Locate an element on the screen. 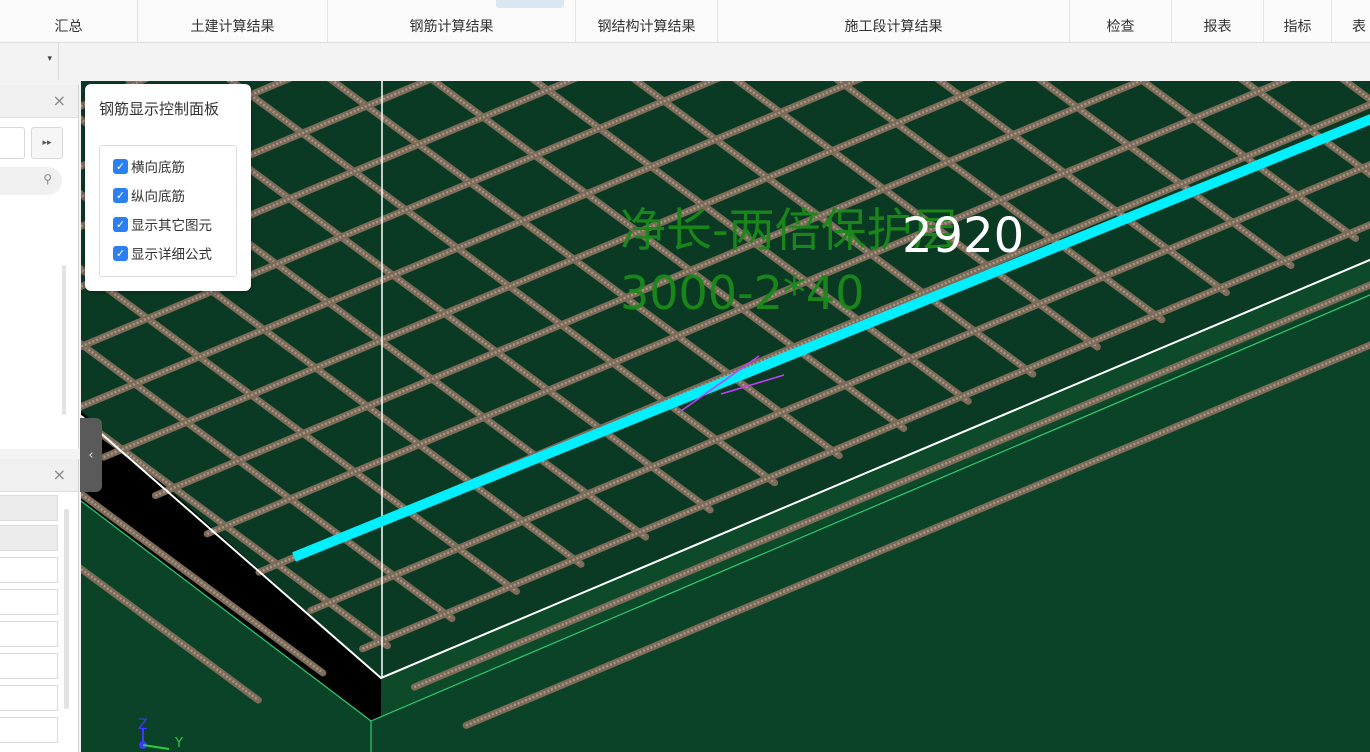  tab-label: 汇总 is located at coordinates (68, 27).